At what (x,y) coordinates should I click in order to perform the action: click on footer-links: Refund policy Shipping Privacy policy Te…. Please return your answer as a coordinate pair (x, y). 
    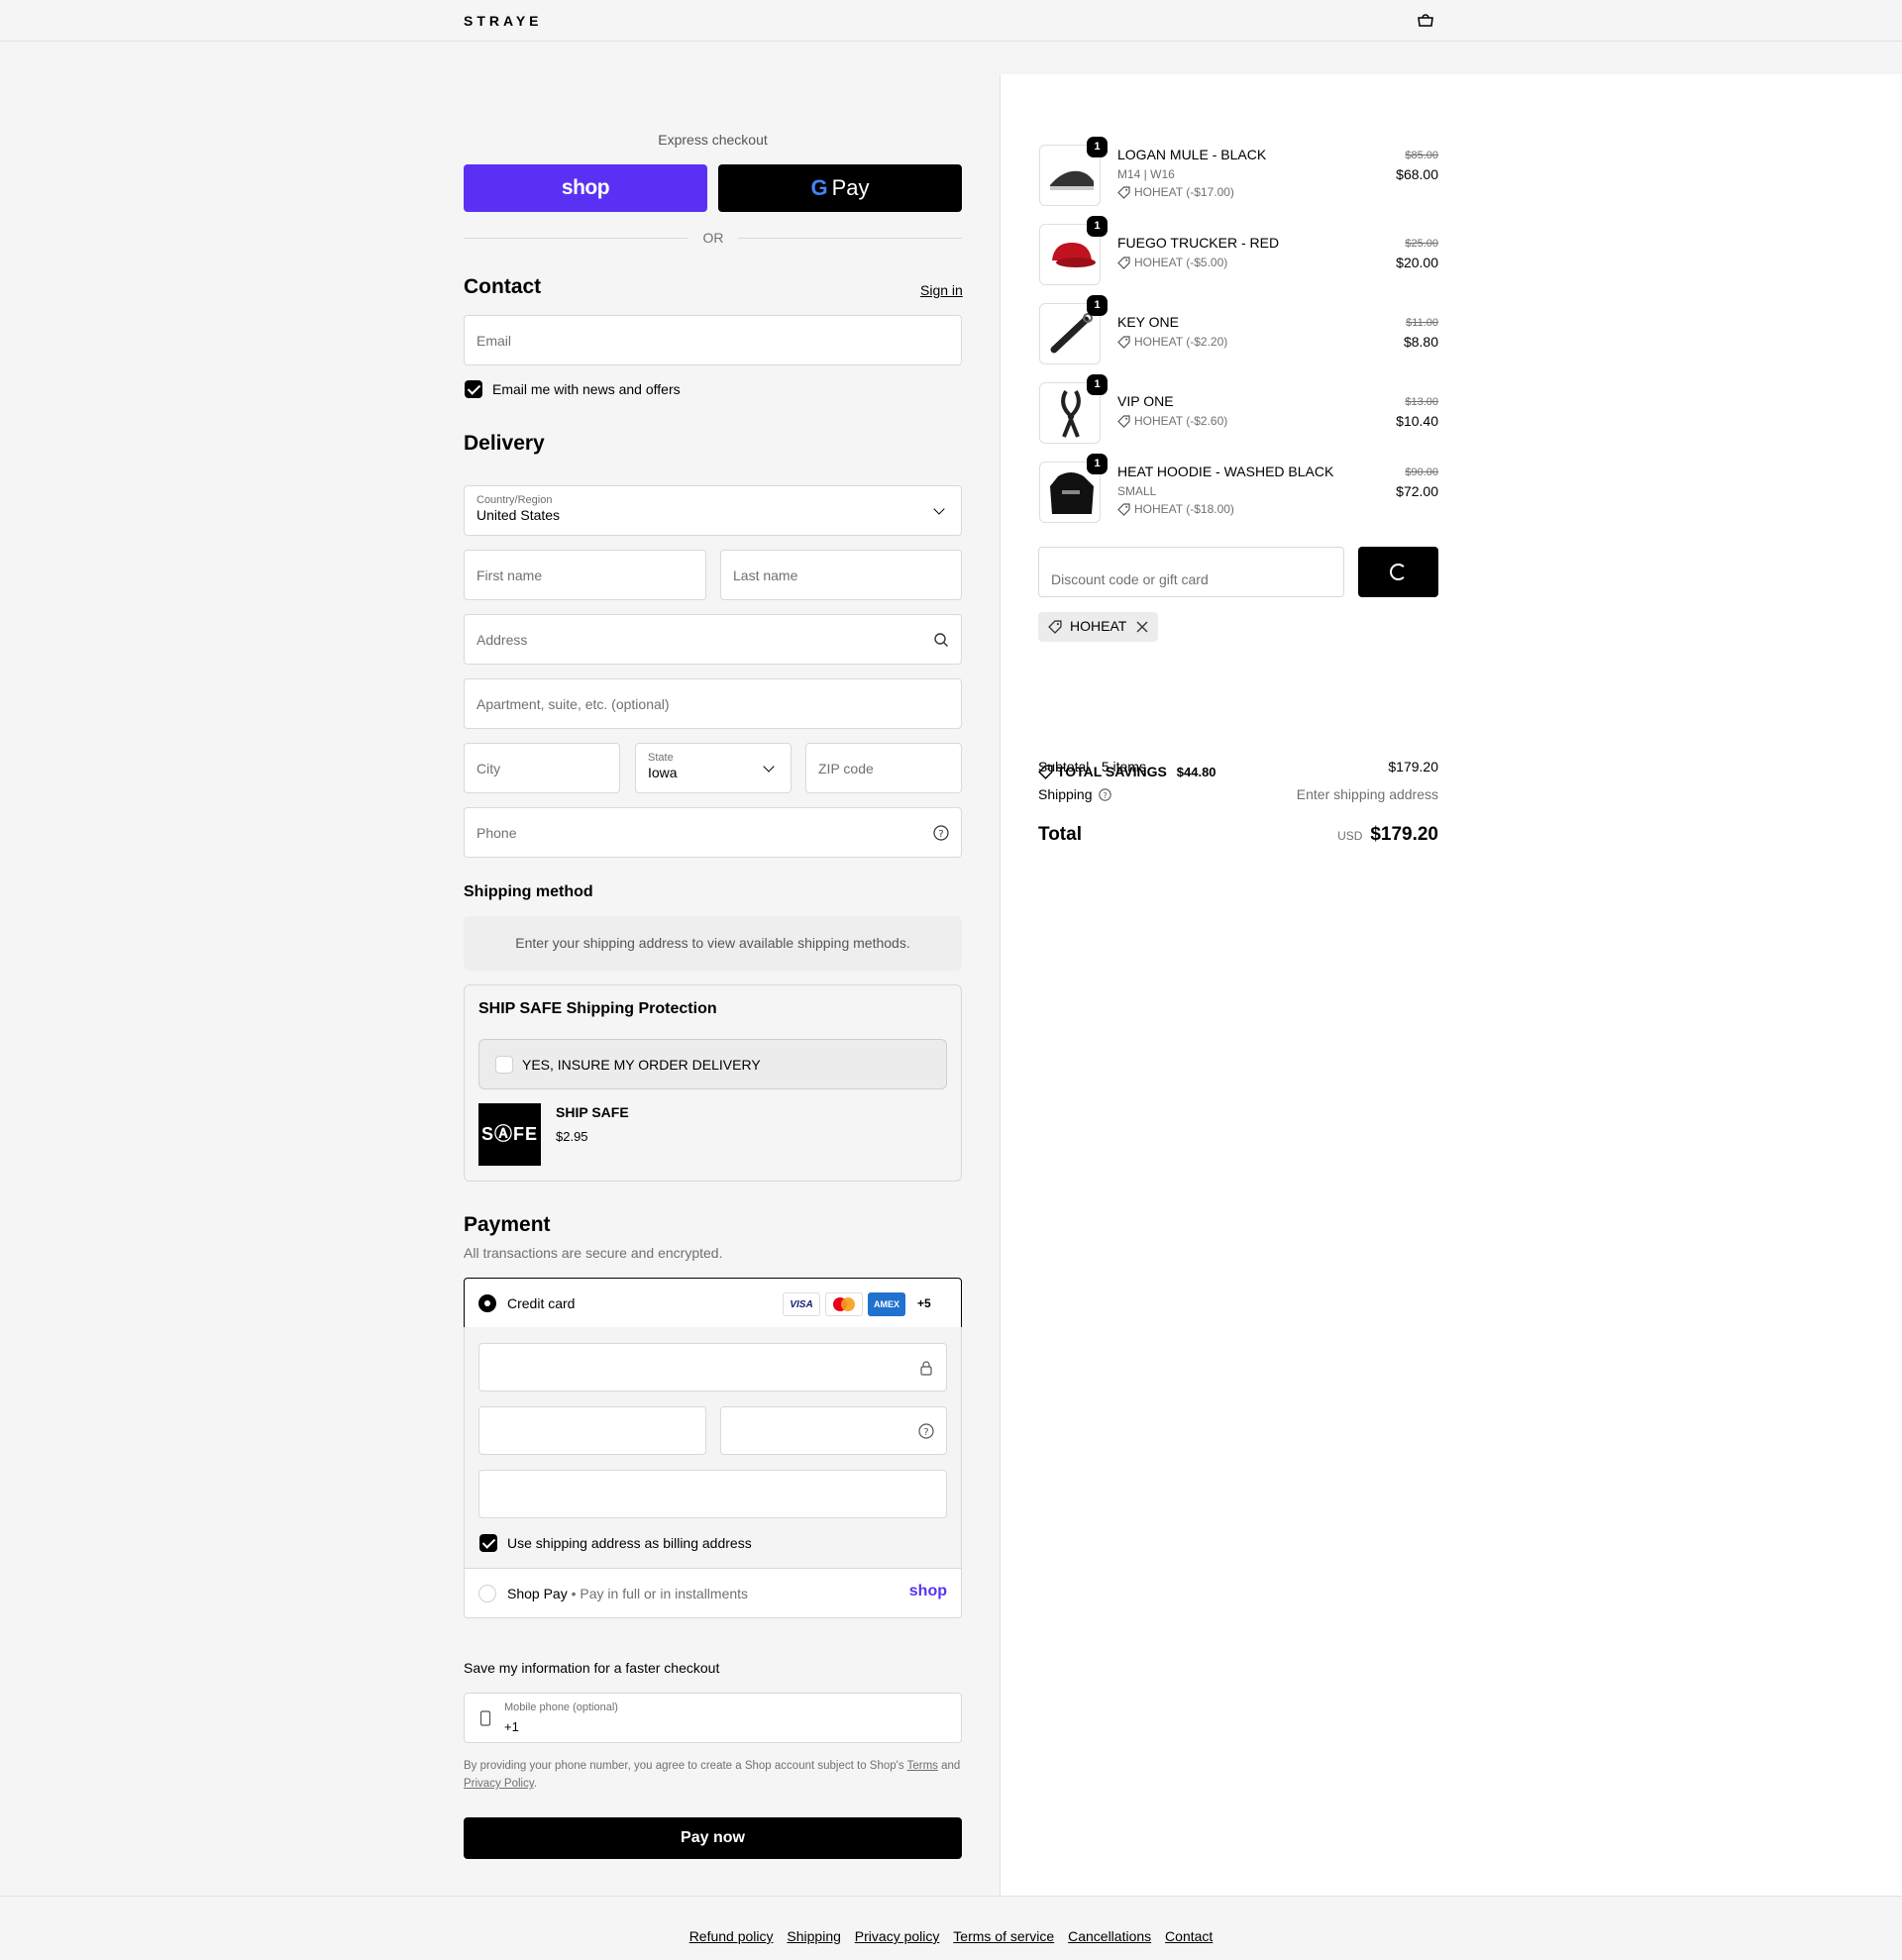
    Looking at the image, I should click on (951, 1936).